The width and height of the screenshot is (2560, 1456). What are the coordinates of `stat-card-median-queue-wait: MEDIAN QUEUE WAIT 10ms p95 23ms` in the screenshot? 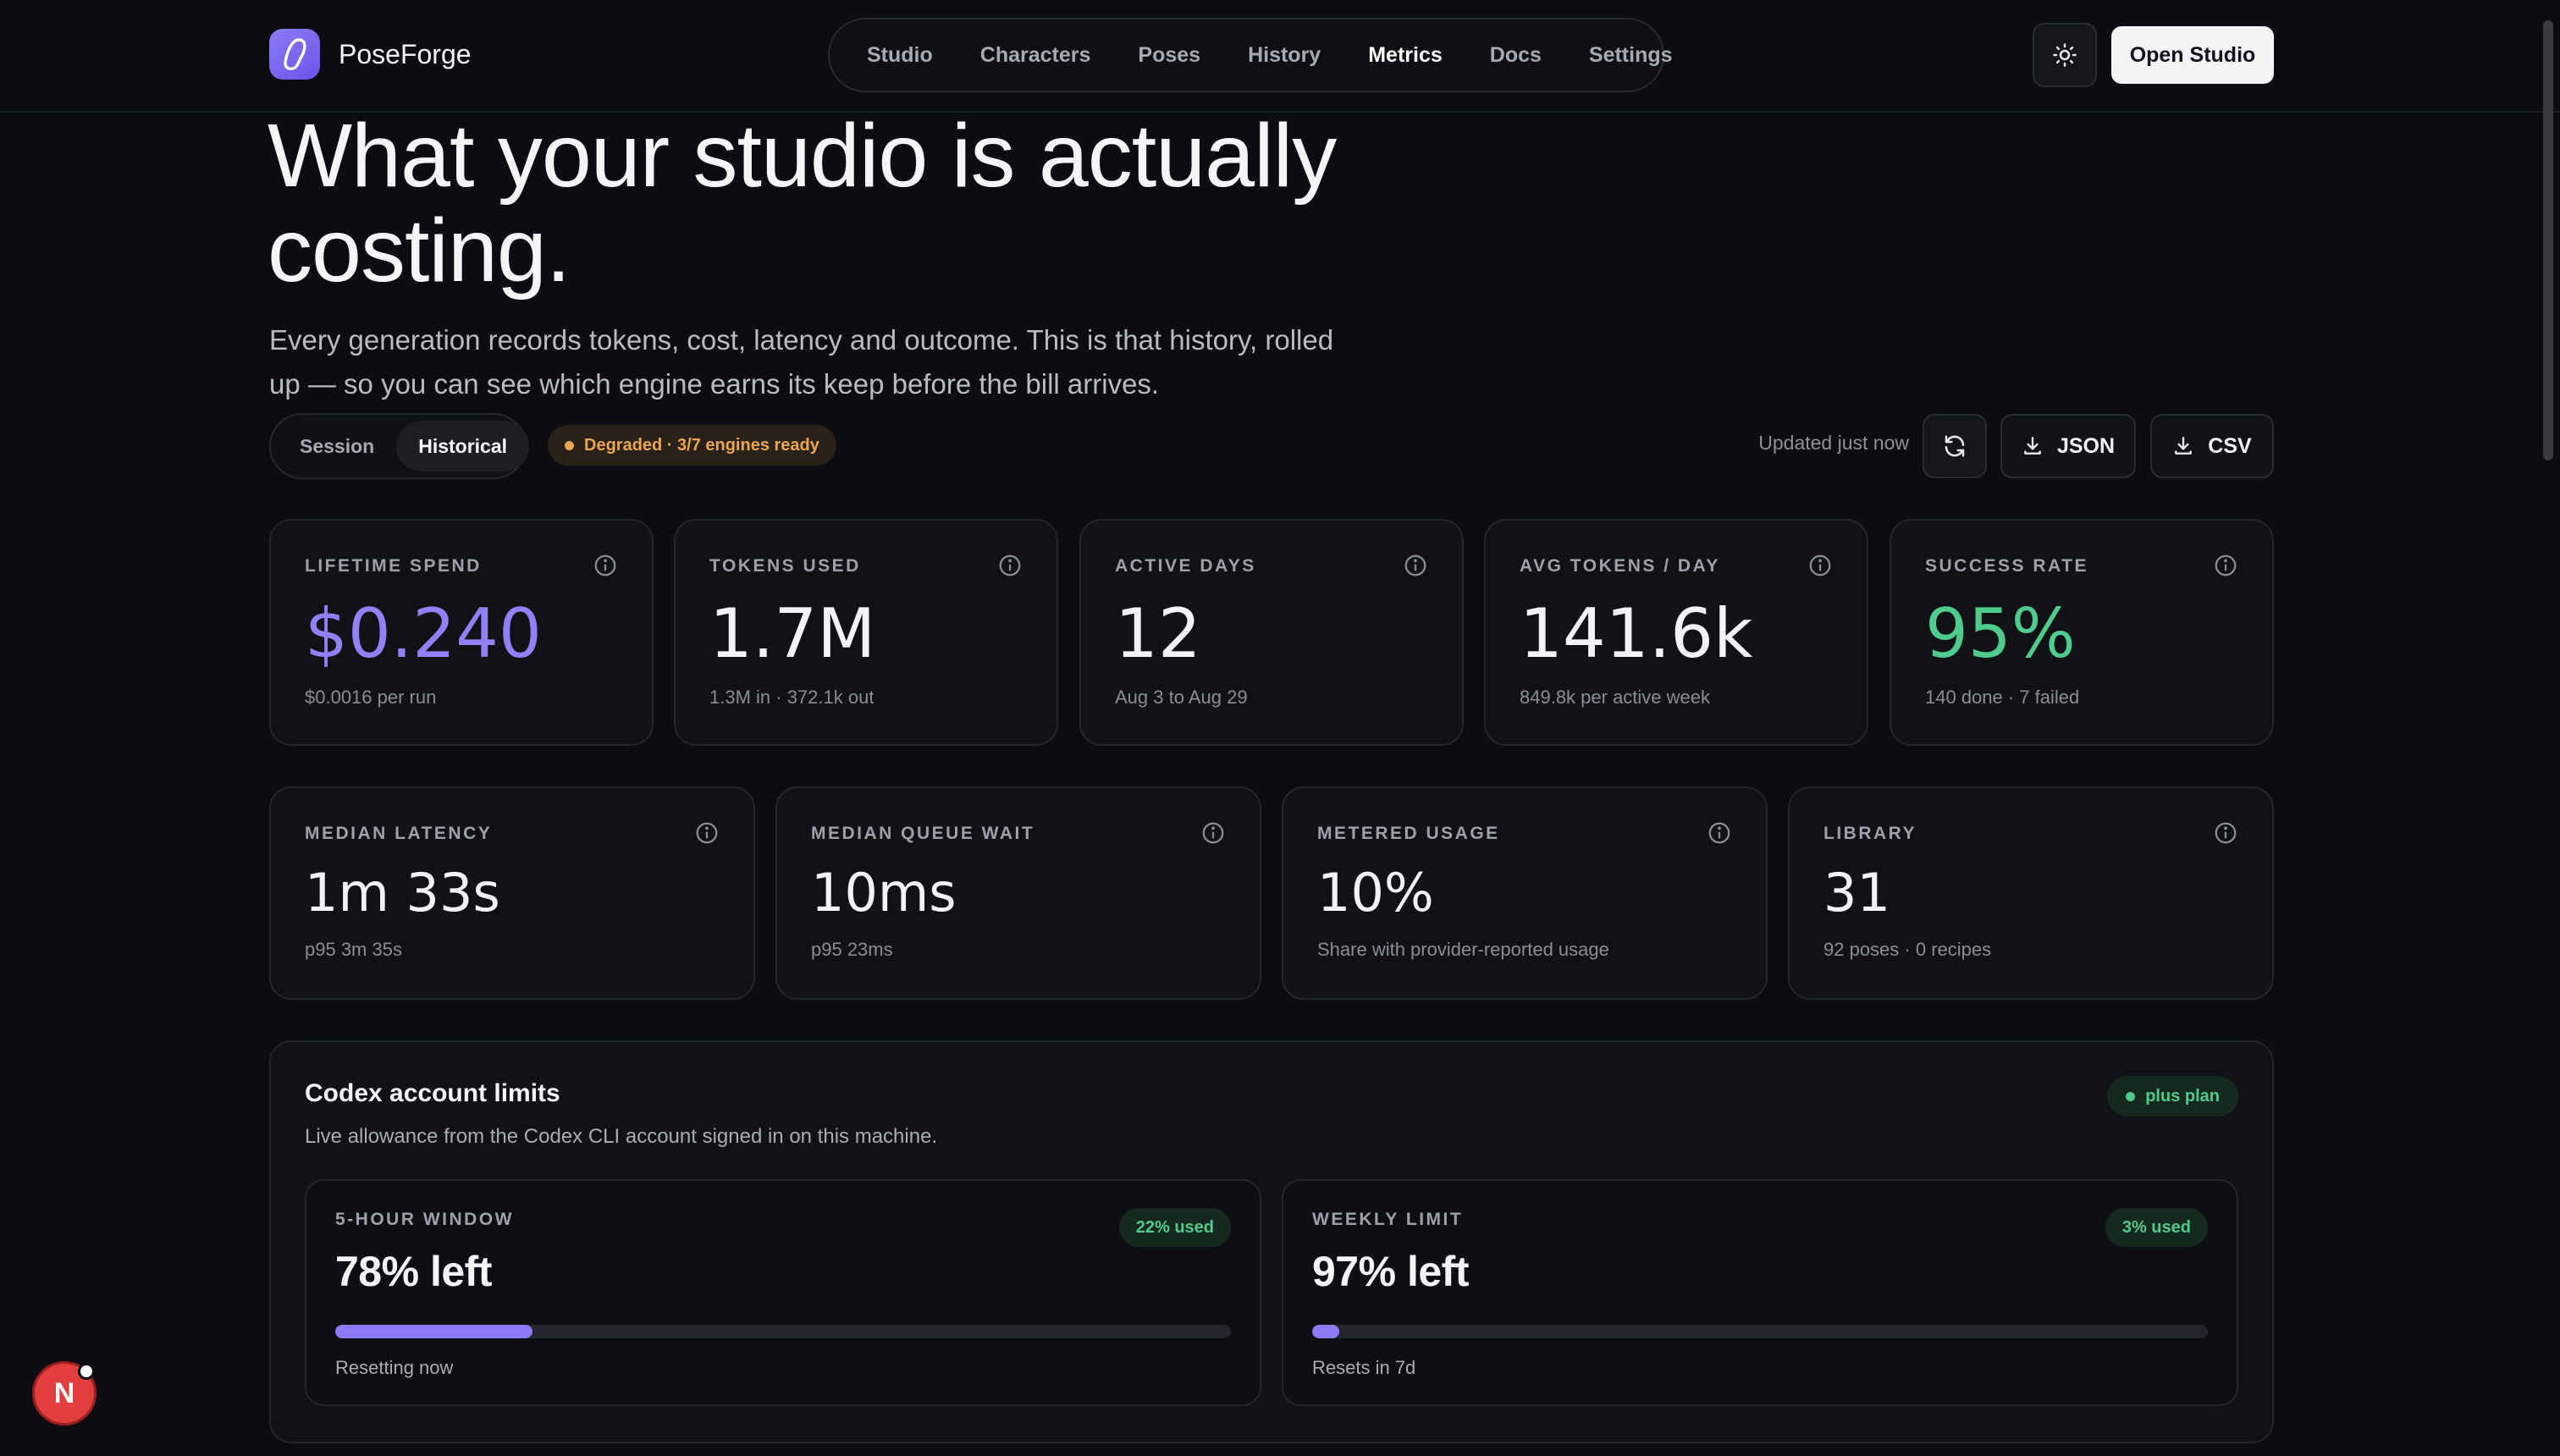 It's located at (1018, 893).